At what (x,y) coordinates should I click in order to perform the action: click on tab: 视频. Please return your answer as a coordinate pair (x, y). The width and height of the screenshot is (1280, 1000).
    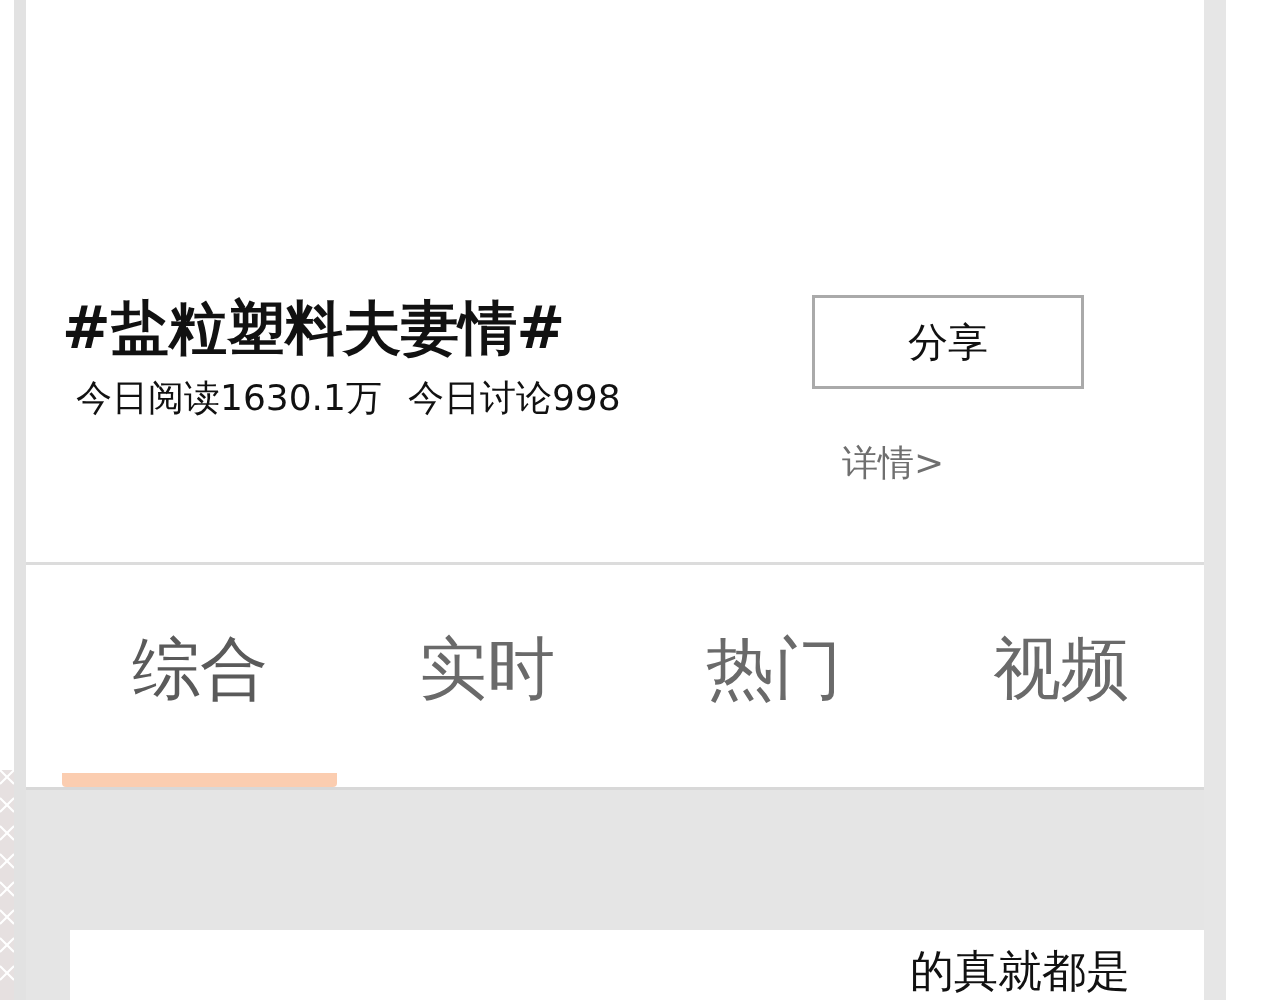
    Looking at the image, I should click on (1060, 676).